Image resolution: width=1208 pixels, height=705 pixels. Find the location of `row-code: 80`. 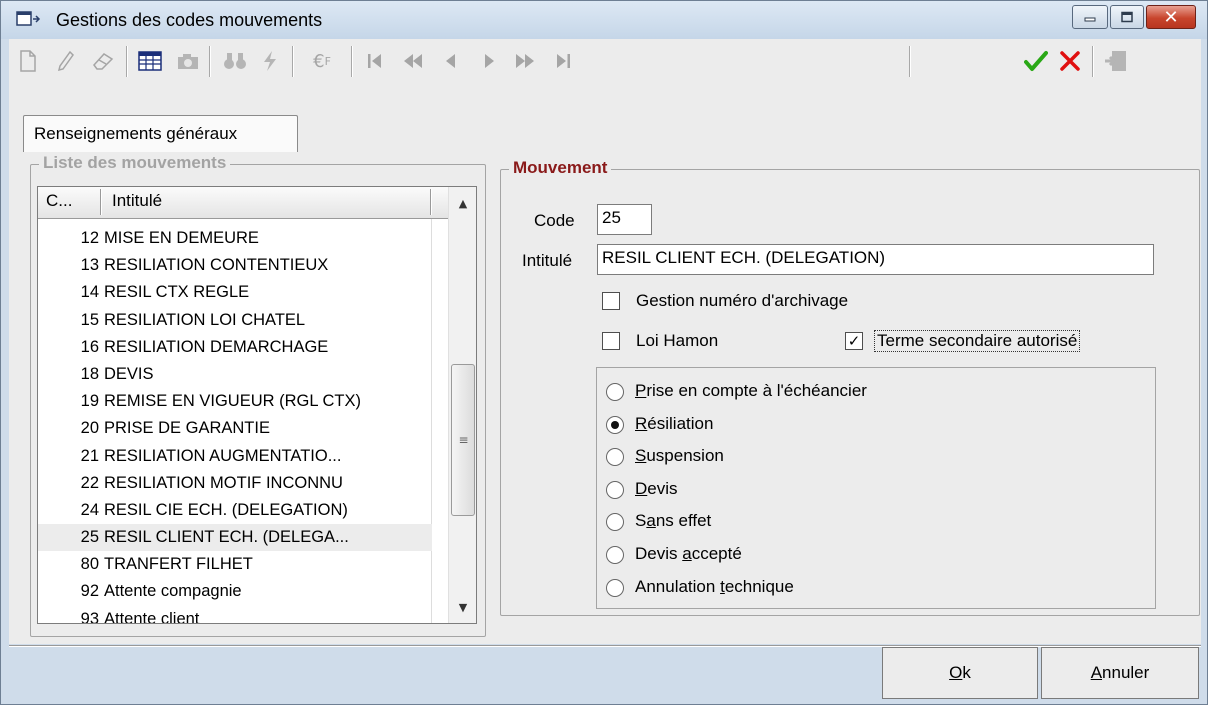

row-code: 80 is located at coordinates (89, 564).